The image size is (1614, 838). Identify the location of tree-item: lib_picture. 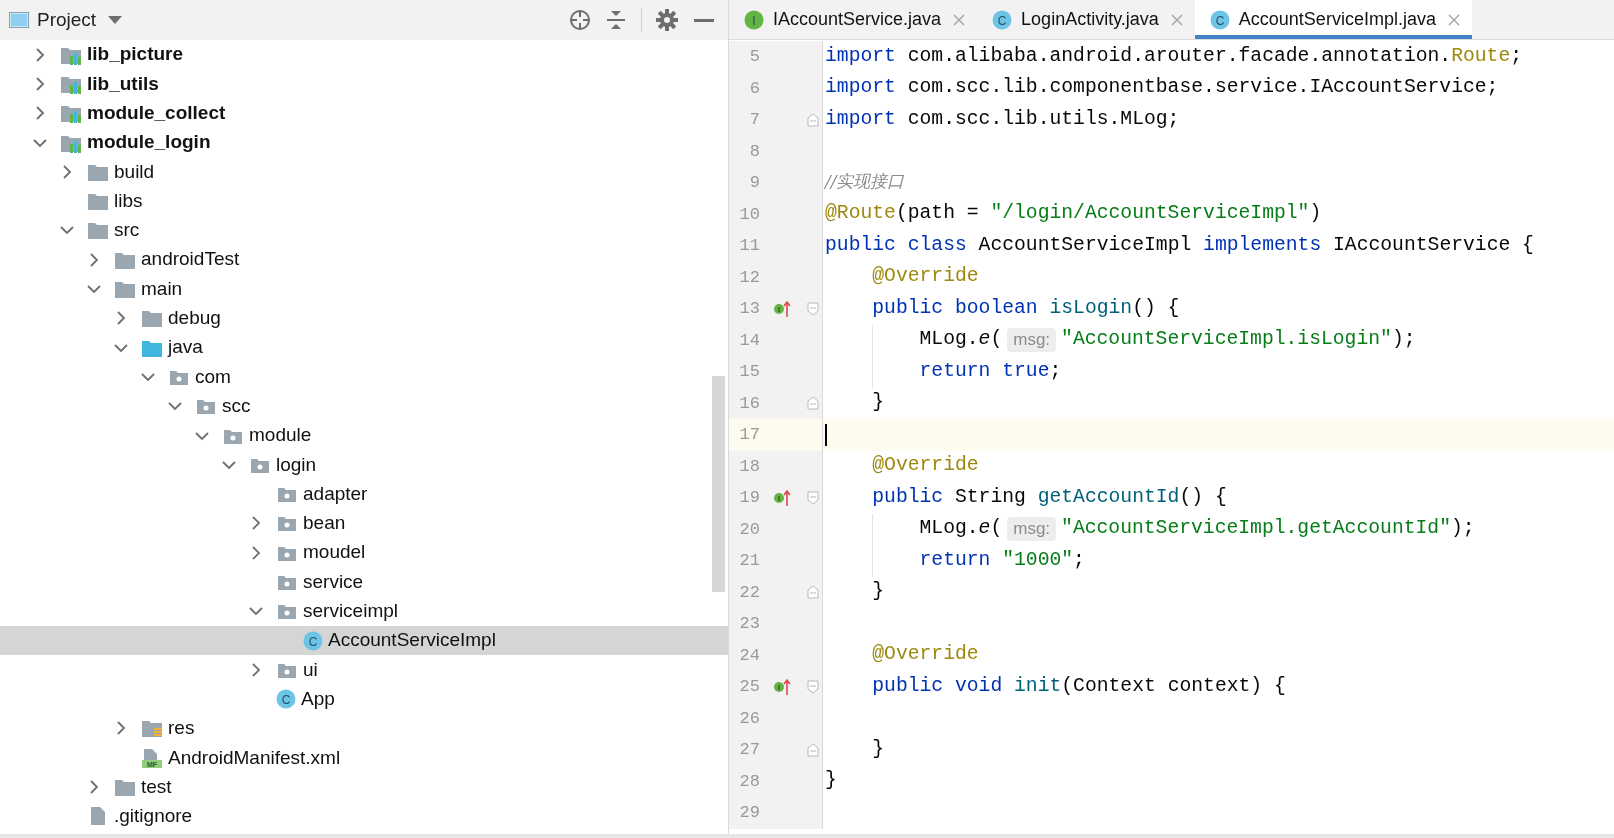
(364, 55).